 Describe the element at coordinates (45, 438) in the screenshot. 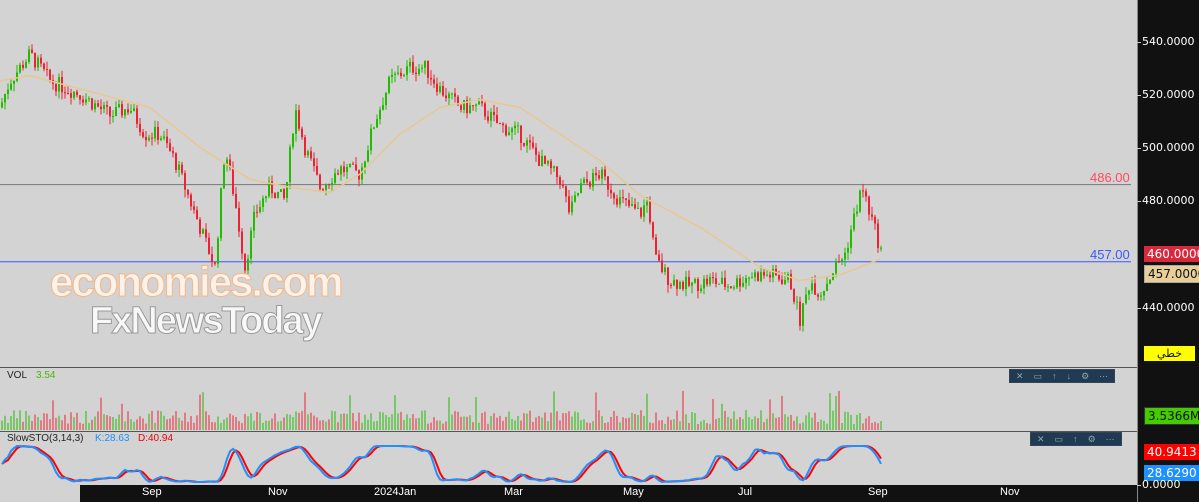

I see `stochastic-label: SlowSTO(3,14,3)` at that location.